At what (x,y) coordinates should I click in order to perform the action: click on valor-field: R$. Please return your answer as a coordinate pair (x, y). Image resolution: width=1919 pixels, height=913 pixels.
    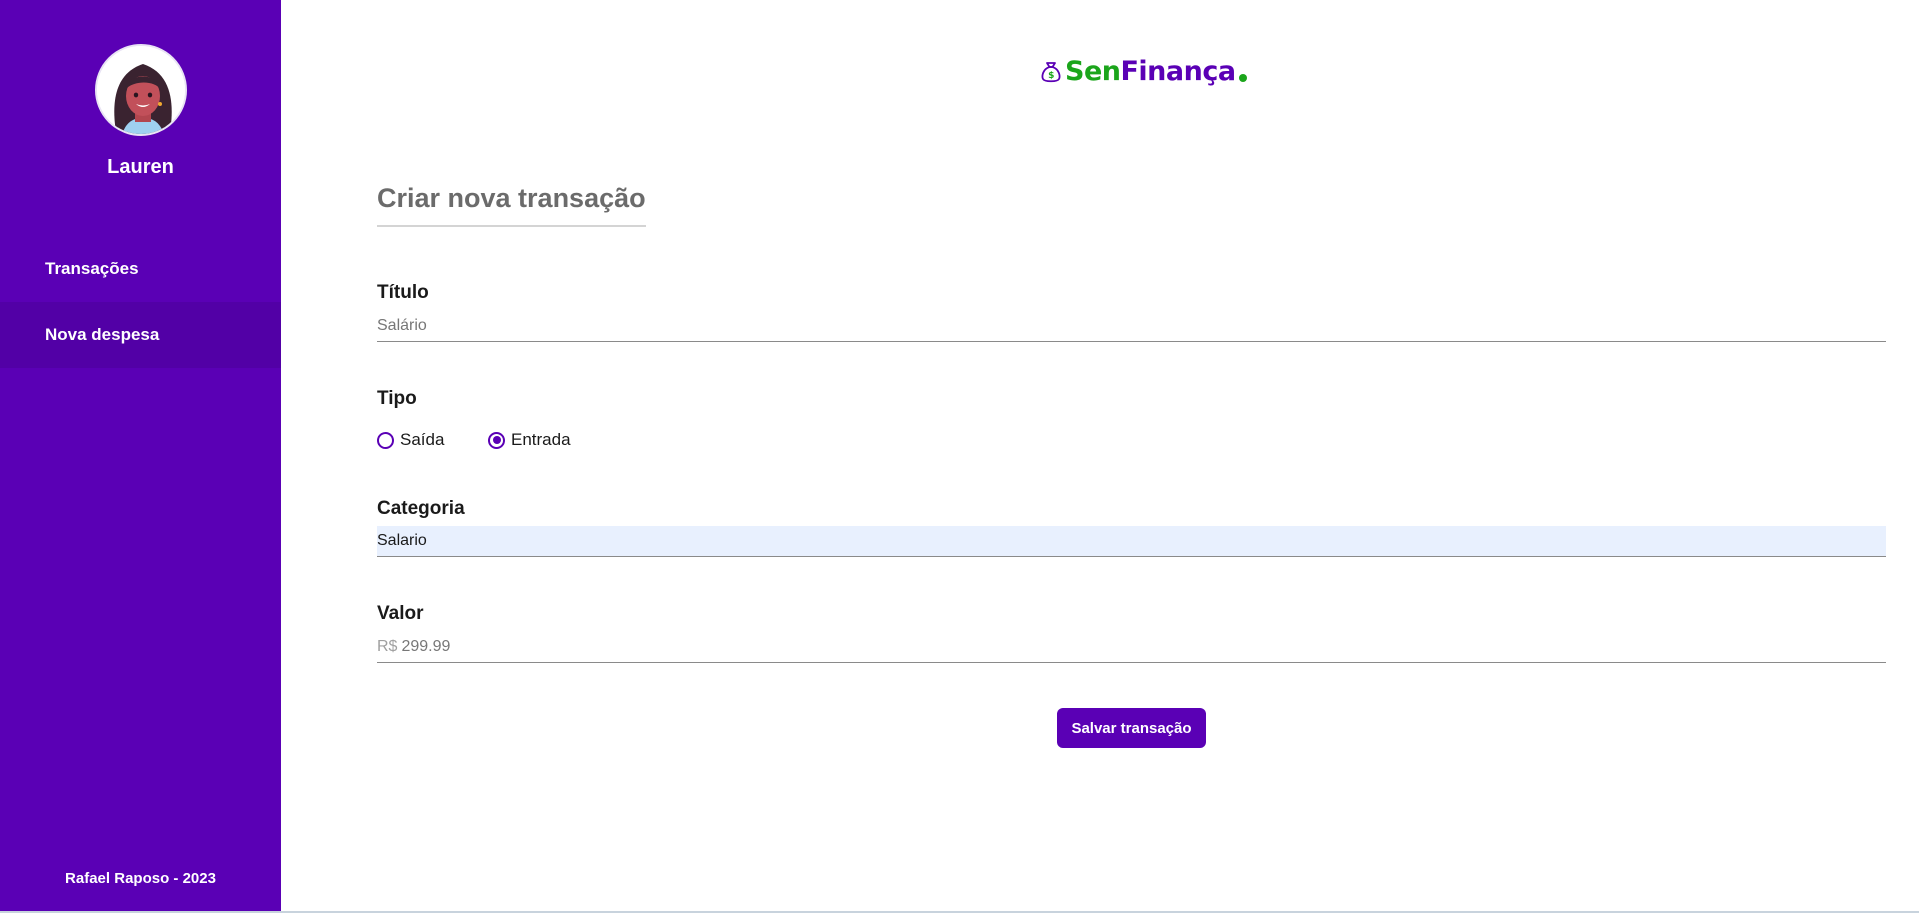
    Looking at the image, I should click on (1131, 647).